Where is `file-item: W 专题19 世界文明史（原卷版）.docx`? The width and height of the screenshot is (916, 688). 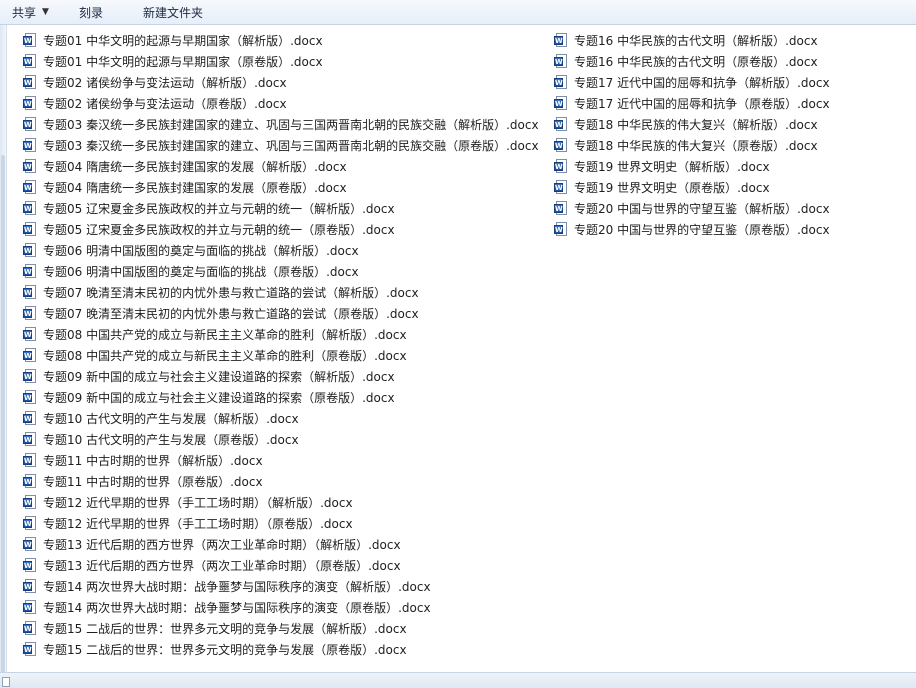 file-item: W 专题19 世界文明史（原卷版）.docx is located at coordinates (694, 187).